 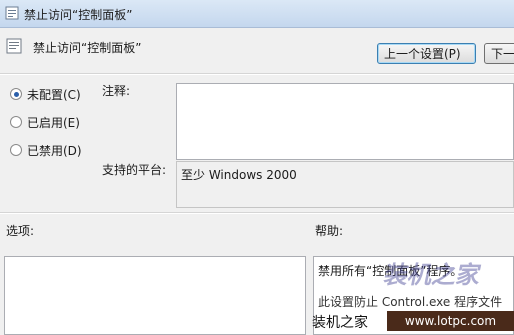 I want to click on header-divider, so click(x=257, y=74).